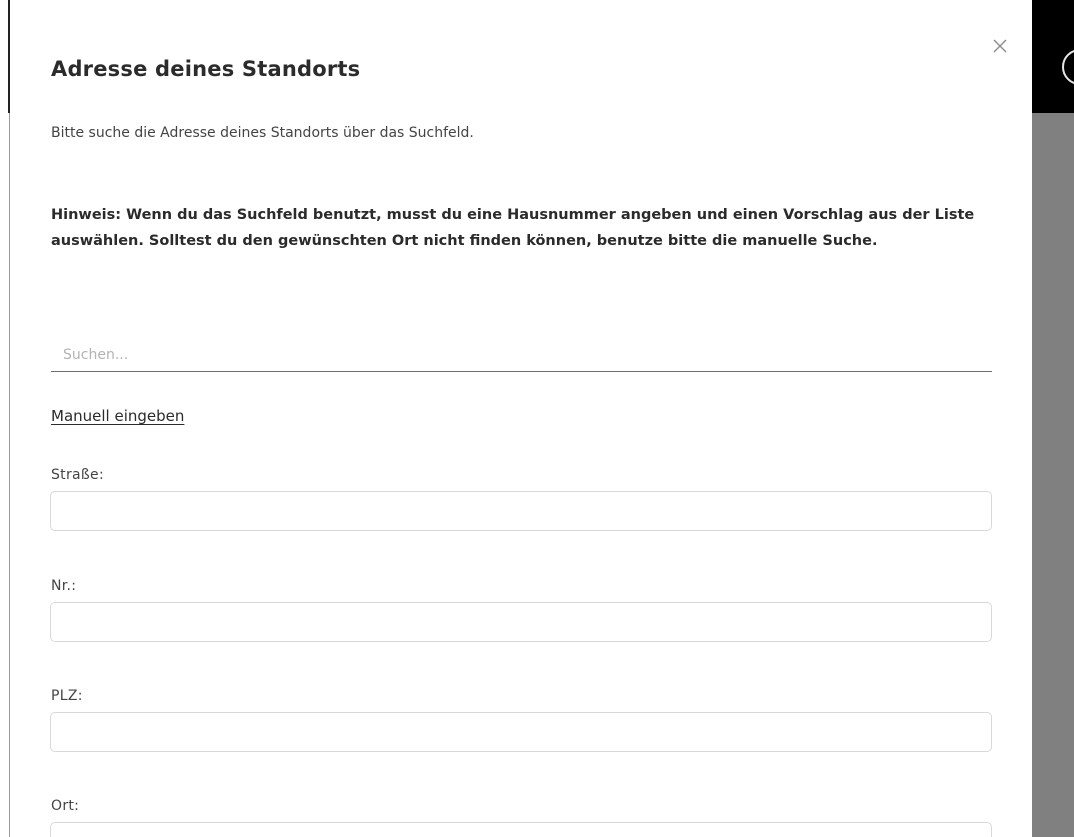 The height and width of the screenshot is (837, 1074). Describe the element at coordinates (521, 829) in the screenshot. I see `city-field` at that location.